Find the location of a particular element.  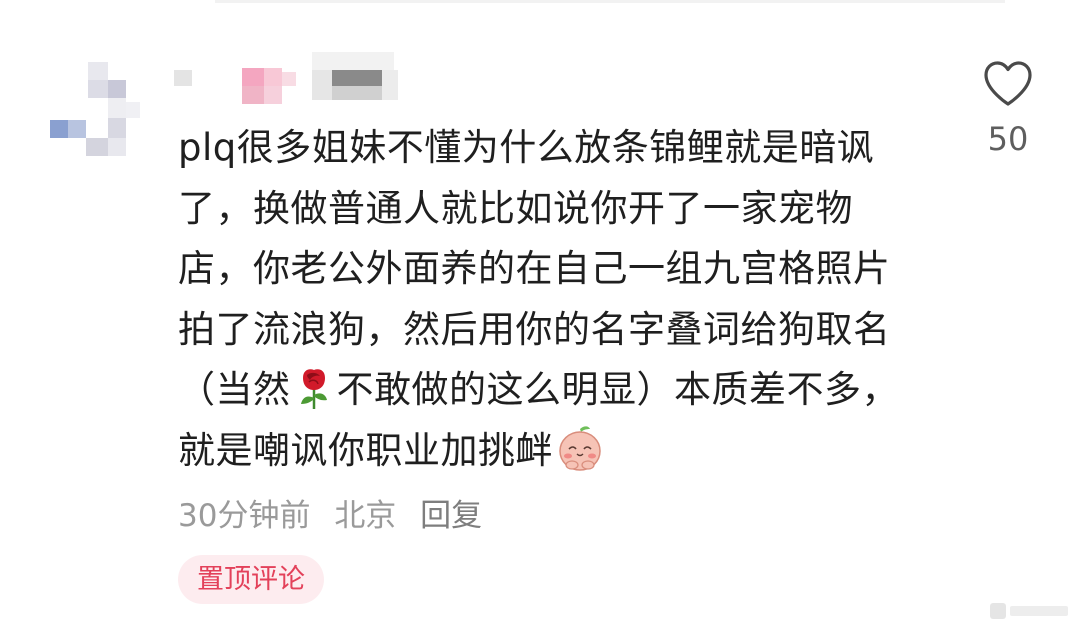

top-divider is located at coordinates (610, 1).